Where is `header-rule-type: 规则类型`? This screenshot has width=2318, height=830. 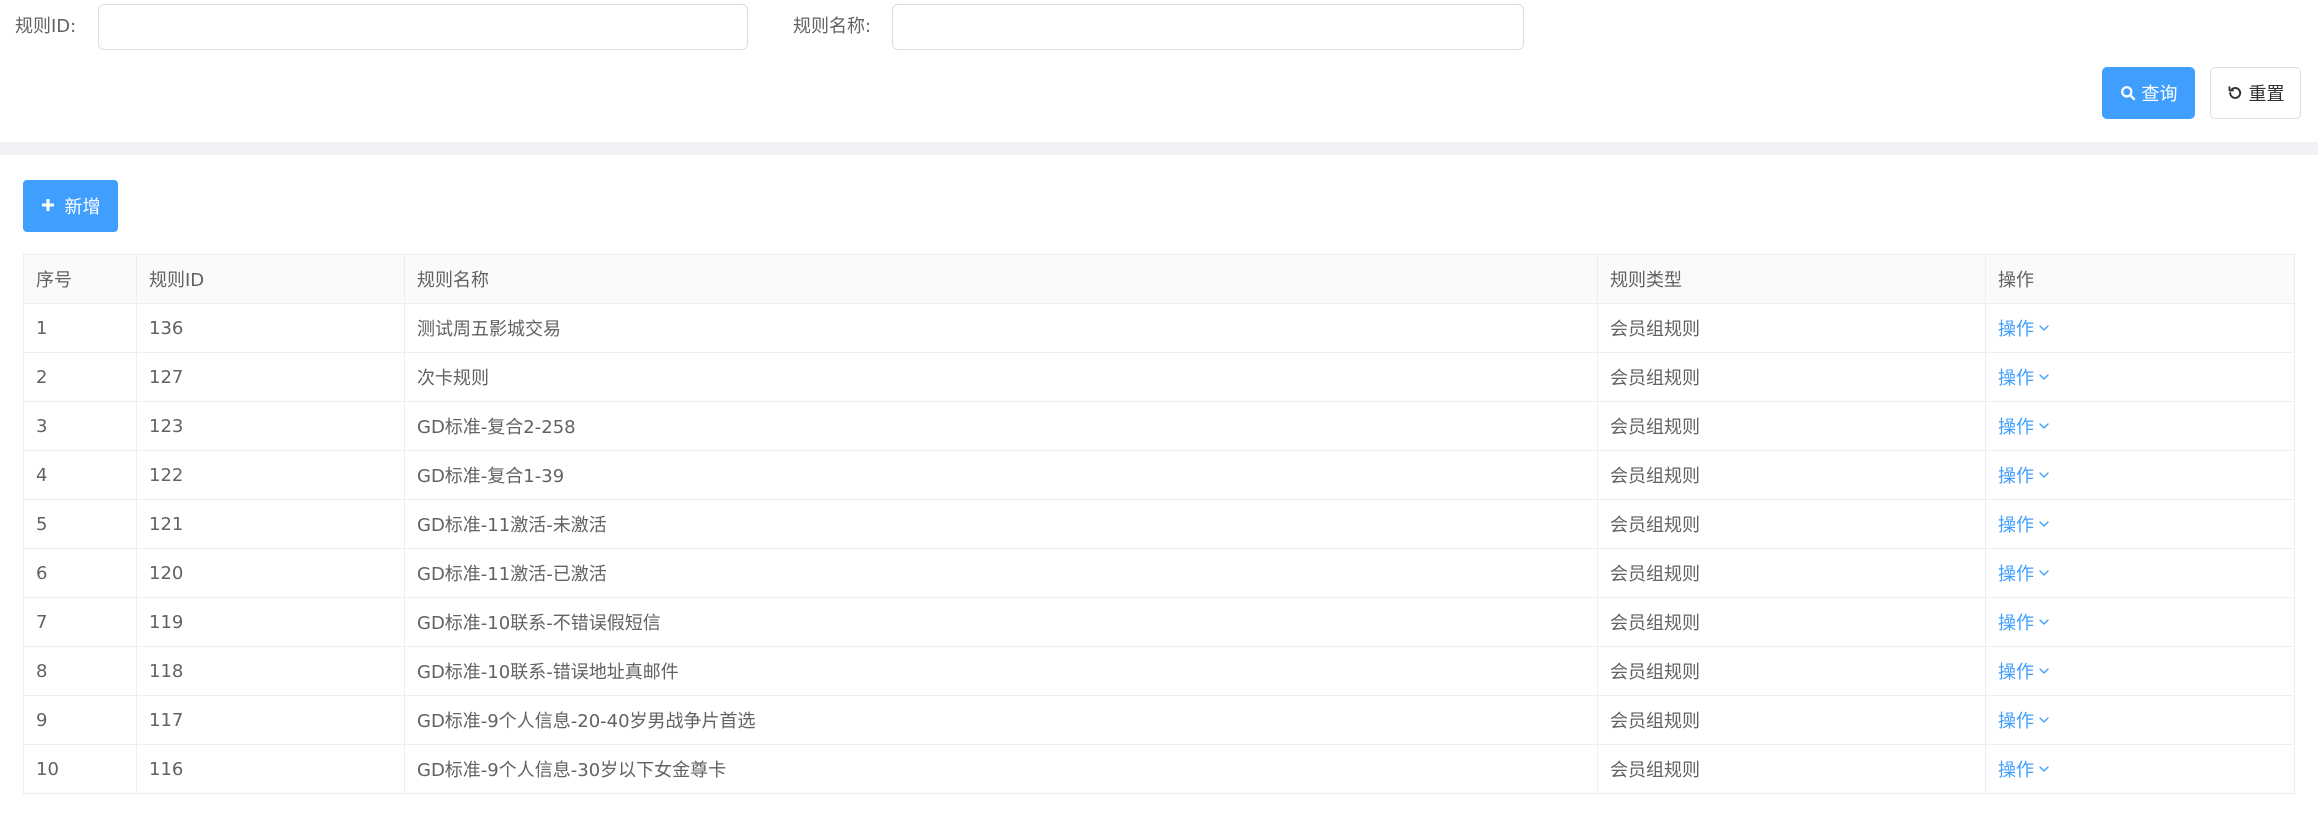
header-rule-type: 规则类型 is located at coordinates (1791, 279).